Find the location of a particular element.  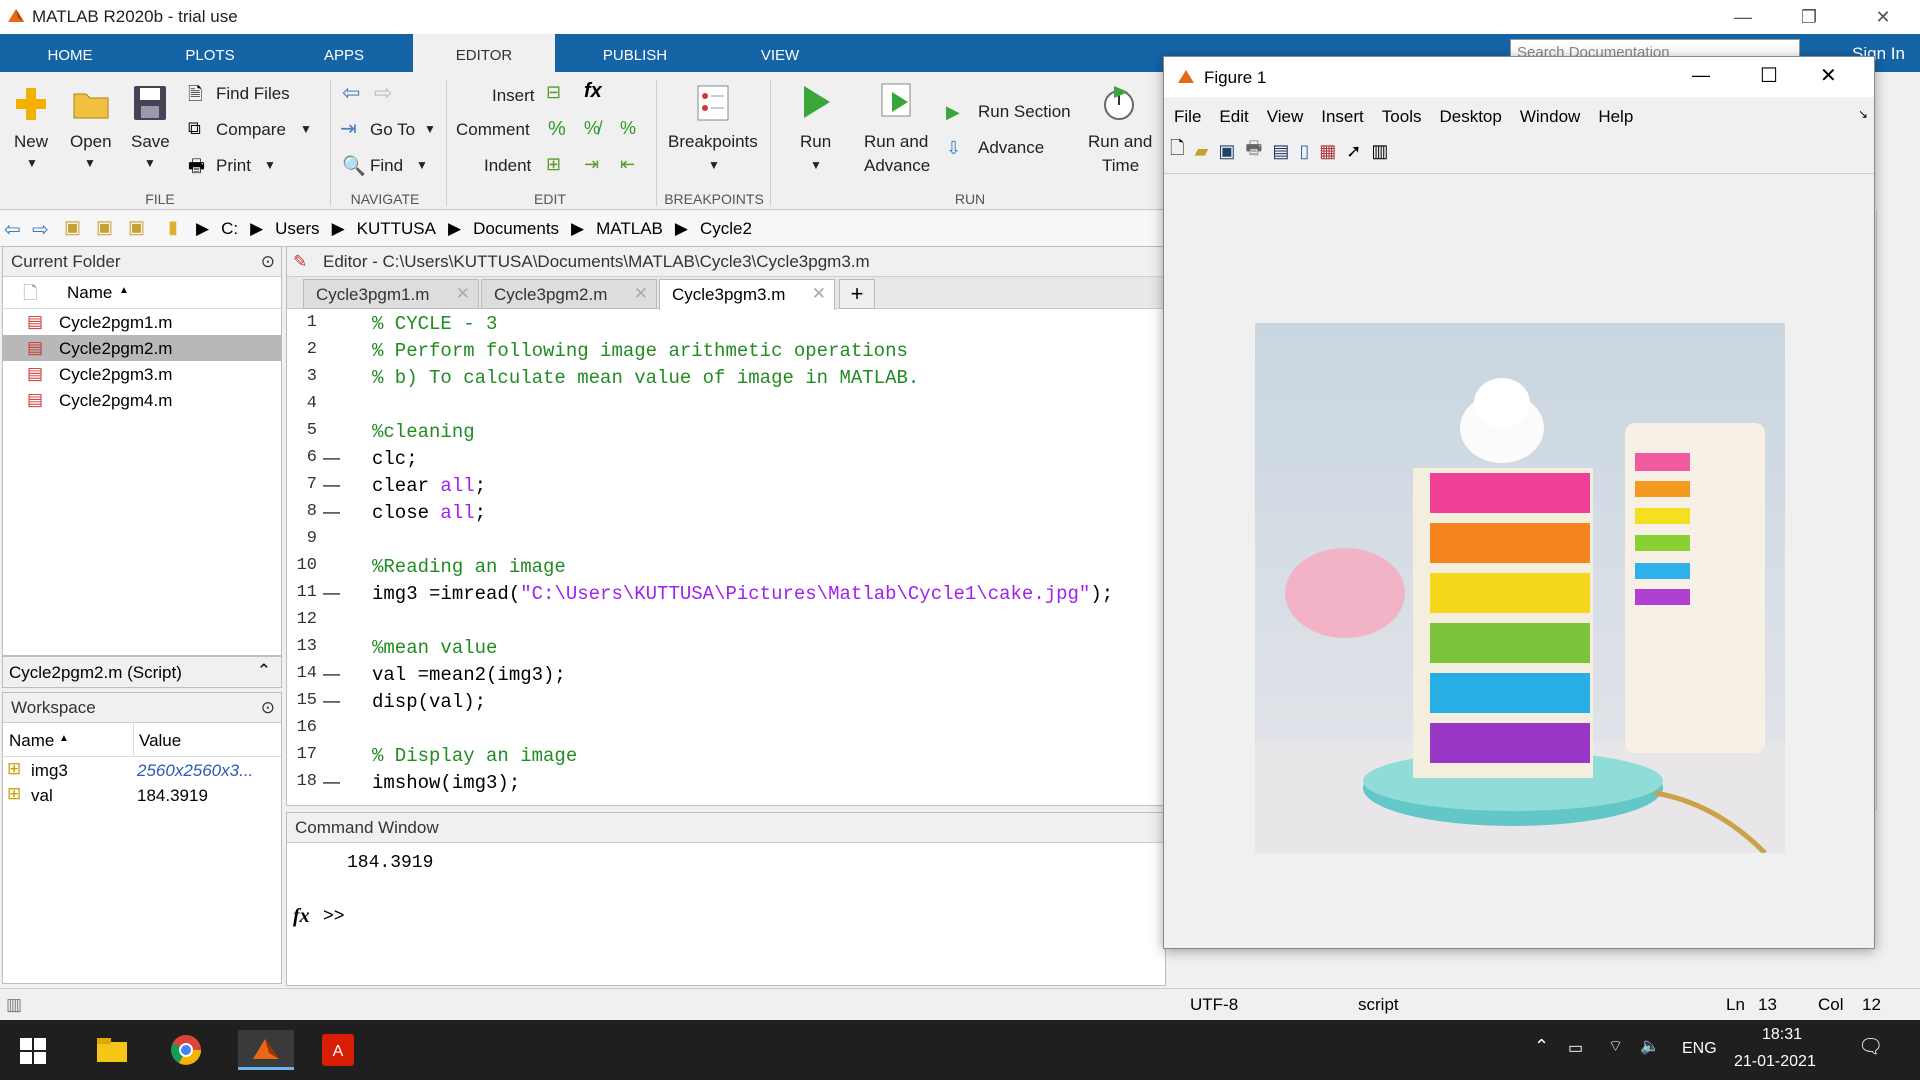

find-button: Find is located at coordinates (386, 166).